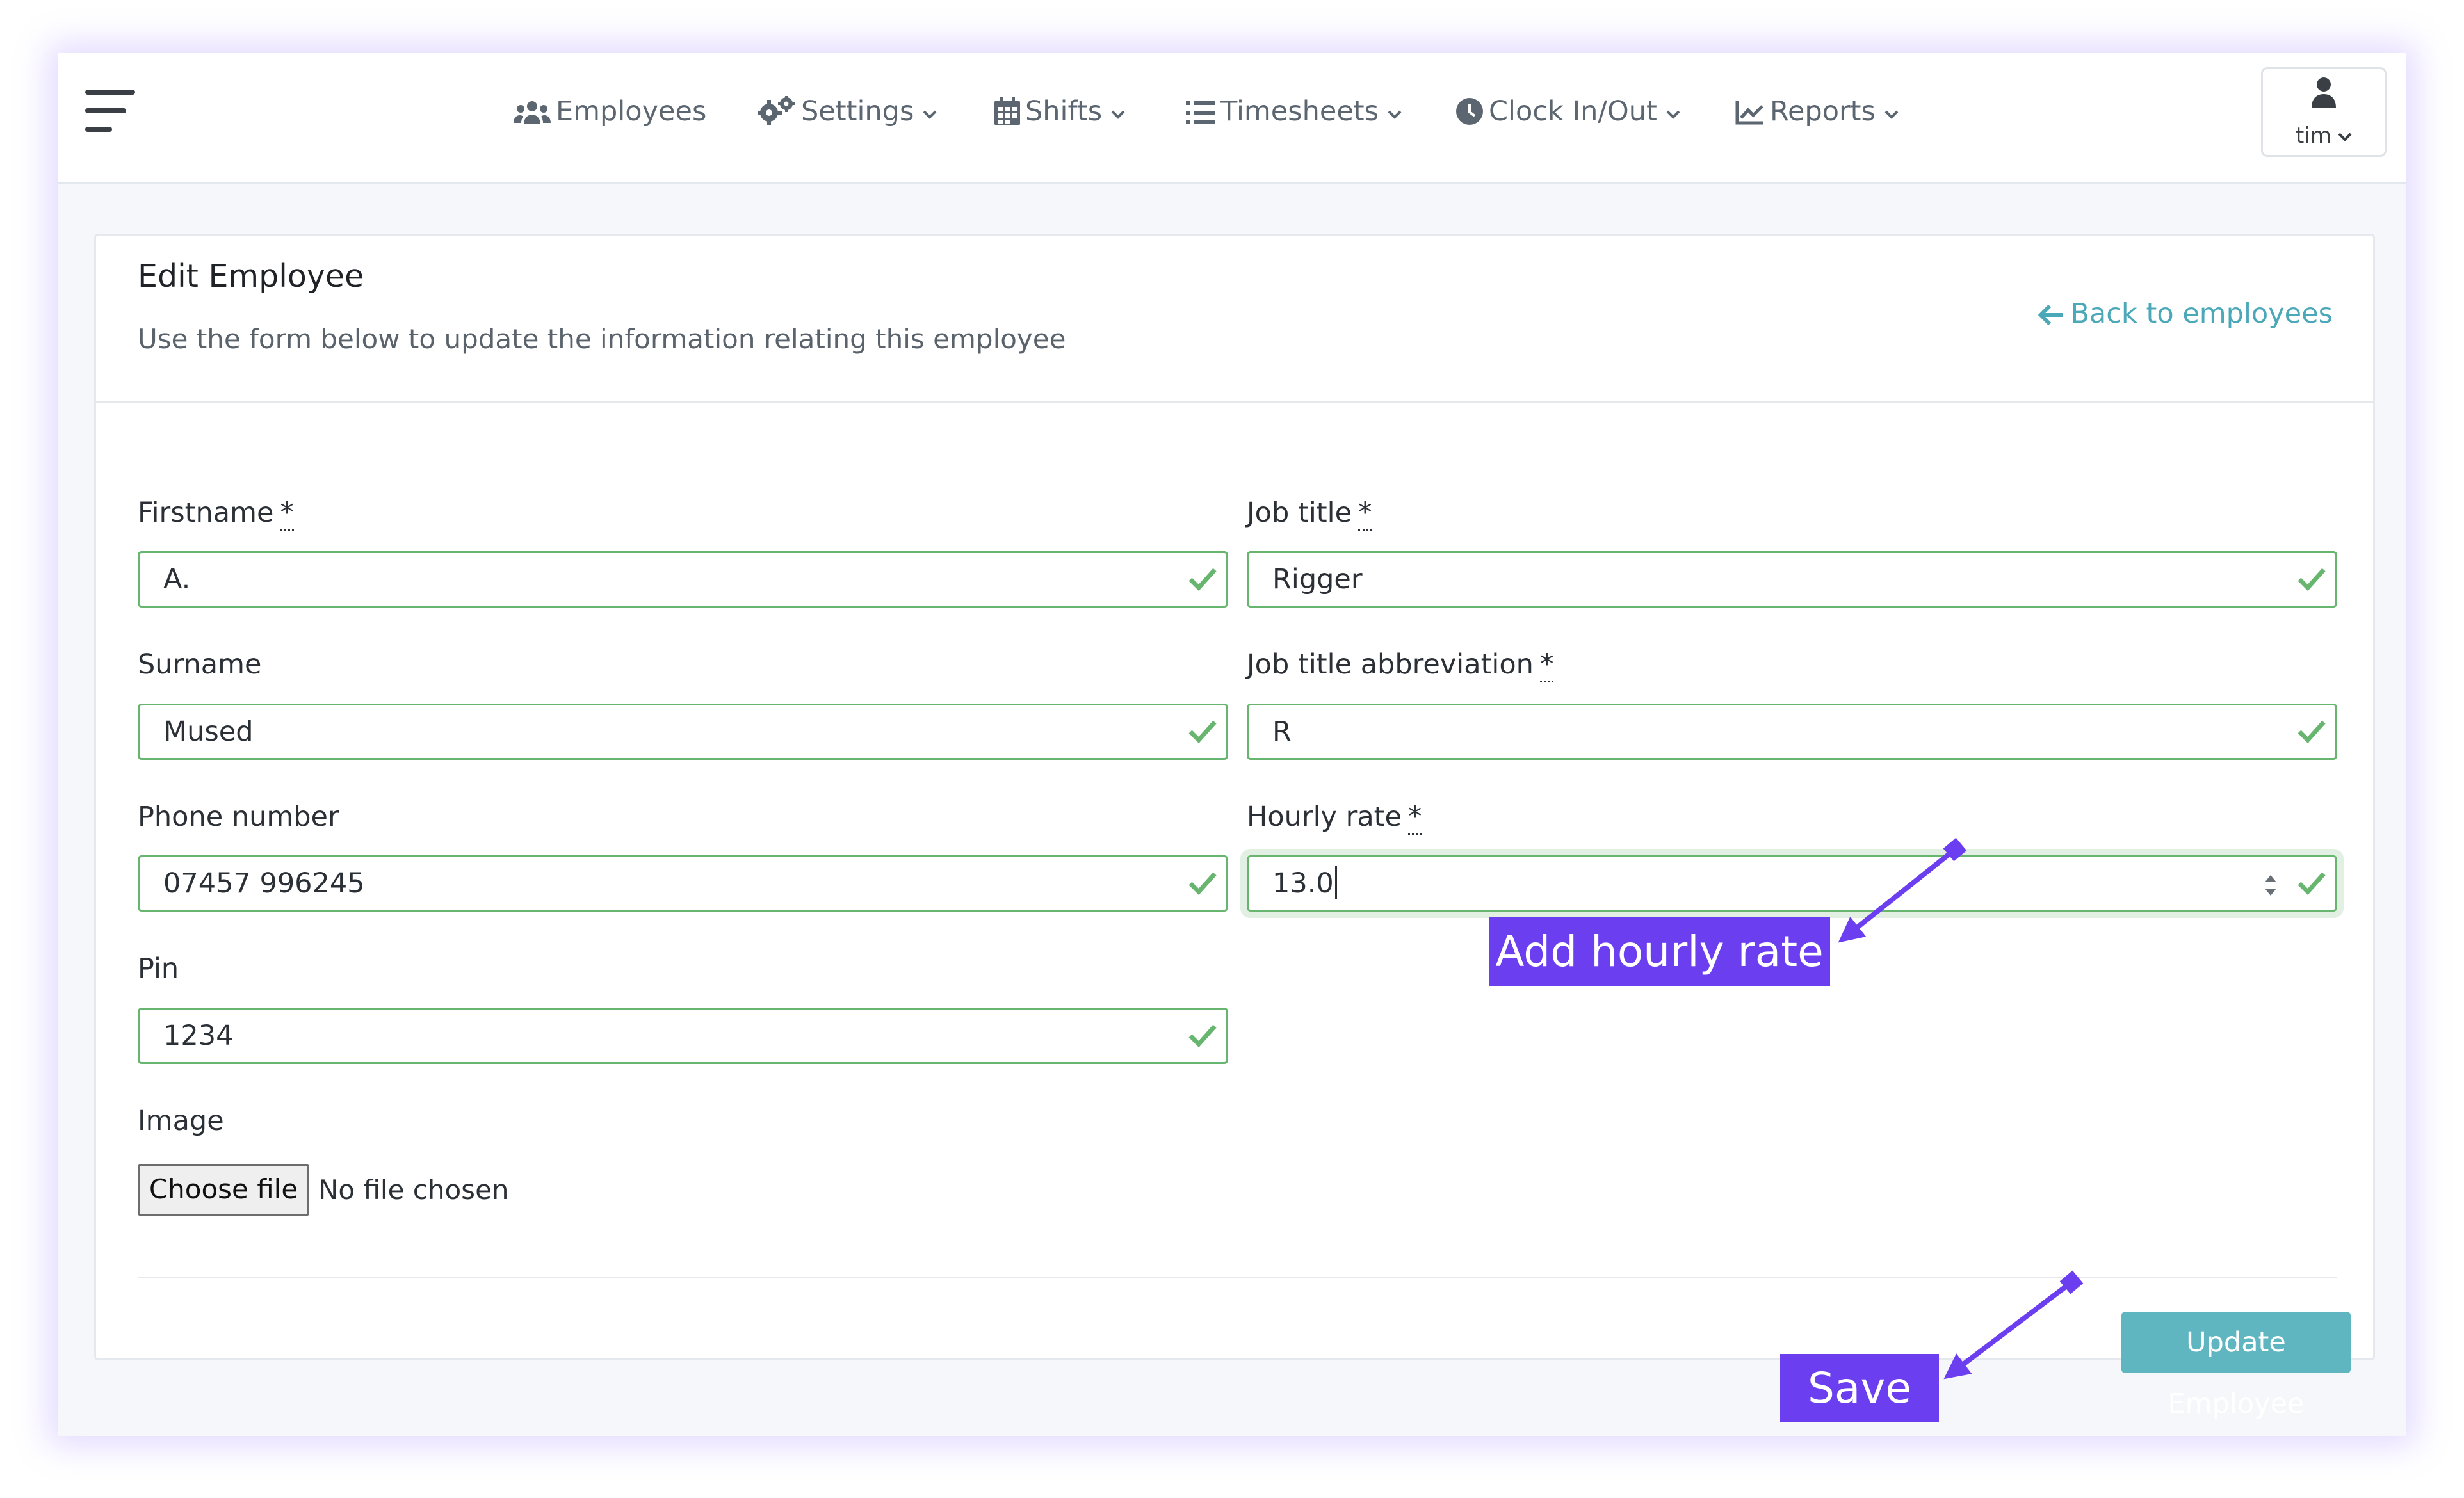 This screenshot has height=1498, width=2464. I want to click on annotation-arrows, so click(1961, 1108).